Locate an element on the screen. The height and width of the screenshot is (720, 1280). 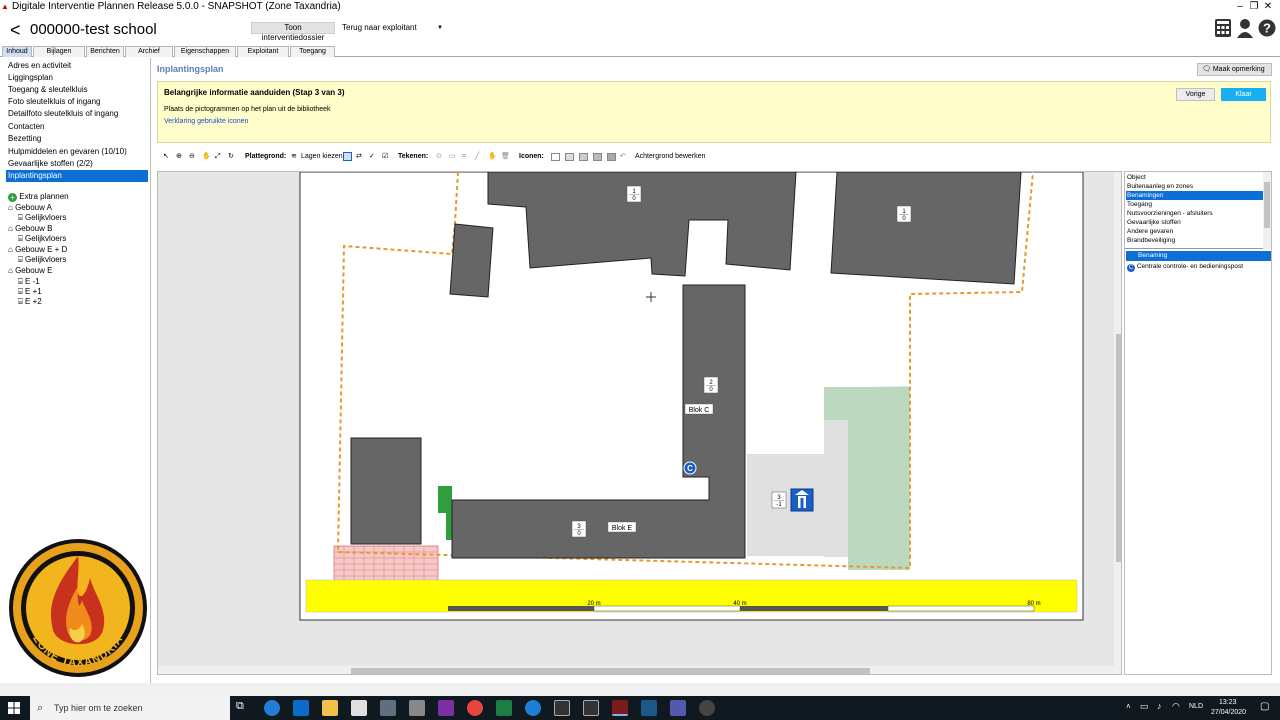
dip-app-icon is located at coordinates (620, 708).